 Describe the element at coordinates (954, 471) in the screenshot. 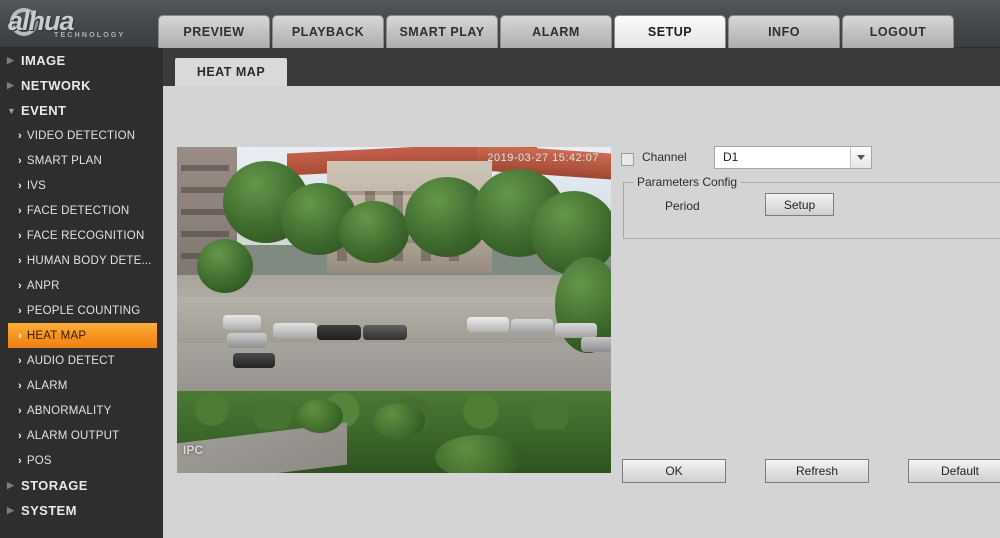

I see `default-button: Default` at that location.